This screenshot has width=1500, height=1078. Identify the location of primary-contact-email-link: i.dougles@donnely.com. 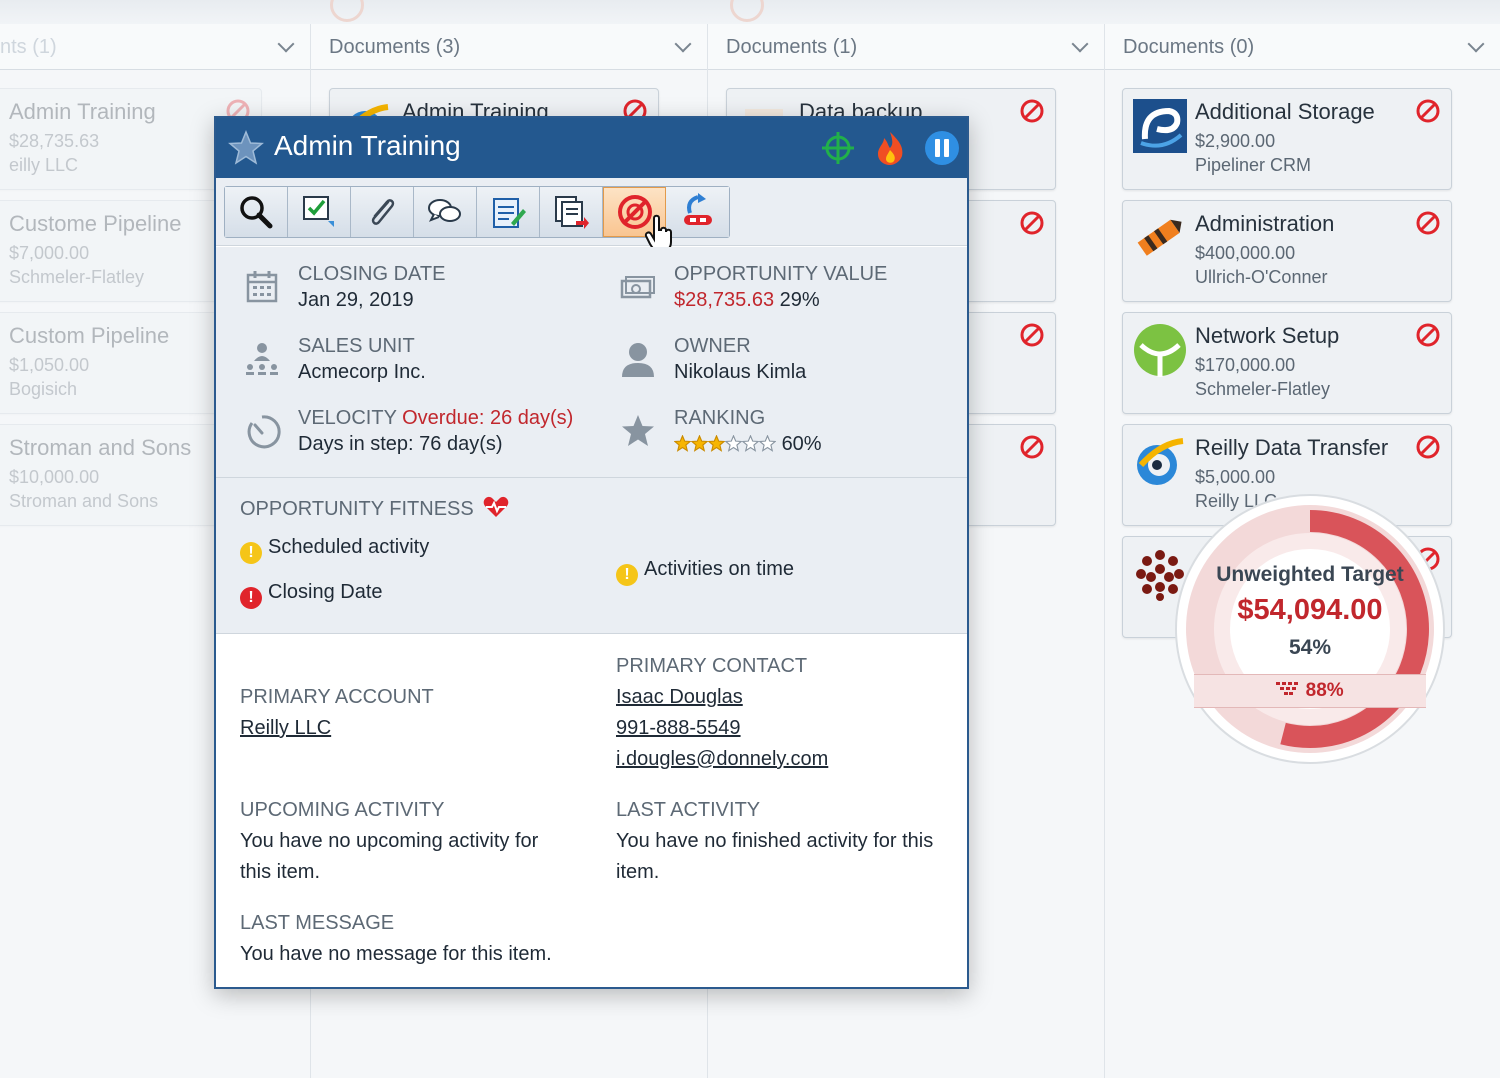
(722, 759).